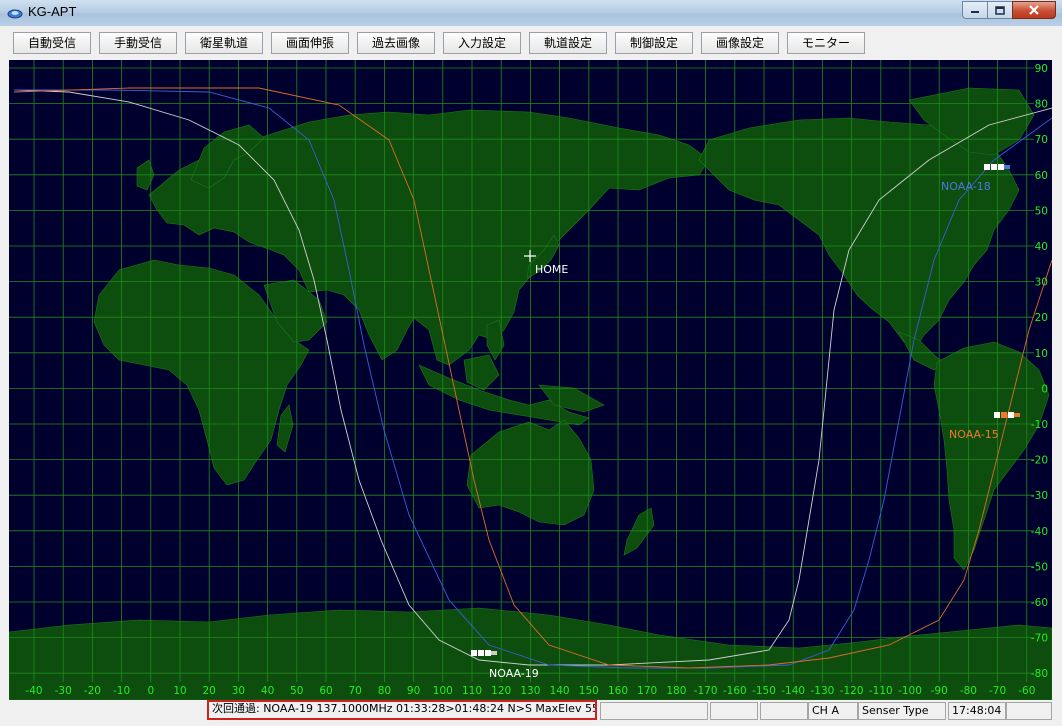 The height and width of the screenshot is (726, 1062). What do you see at coordinates (1041, 354) in the screenshot?
I see `latitude-tick-label: 10` at bounding box center [1041, 354].